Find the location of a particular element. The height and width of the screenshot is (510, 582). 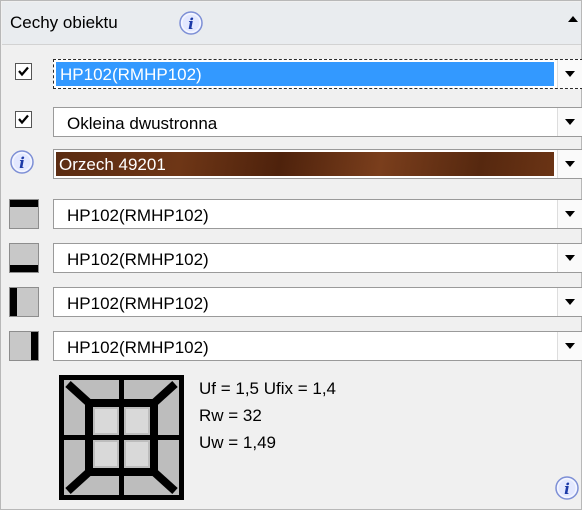

uf-ufix-value: Uf = 1,5 Ufix = 1,4 is located at coordinates (268, 388).